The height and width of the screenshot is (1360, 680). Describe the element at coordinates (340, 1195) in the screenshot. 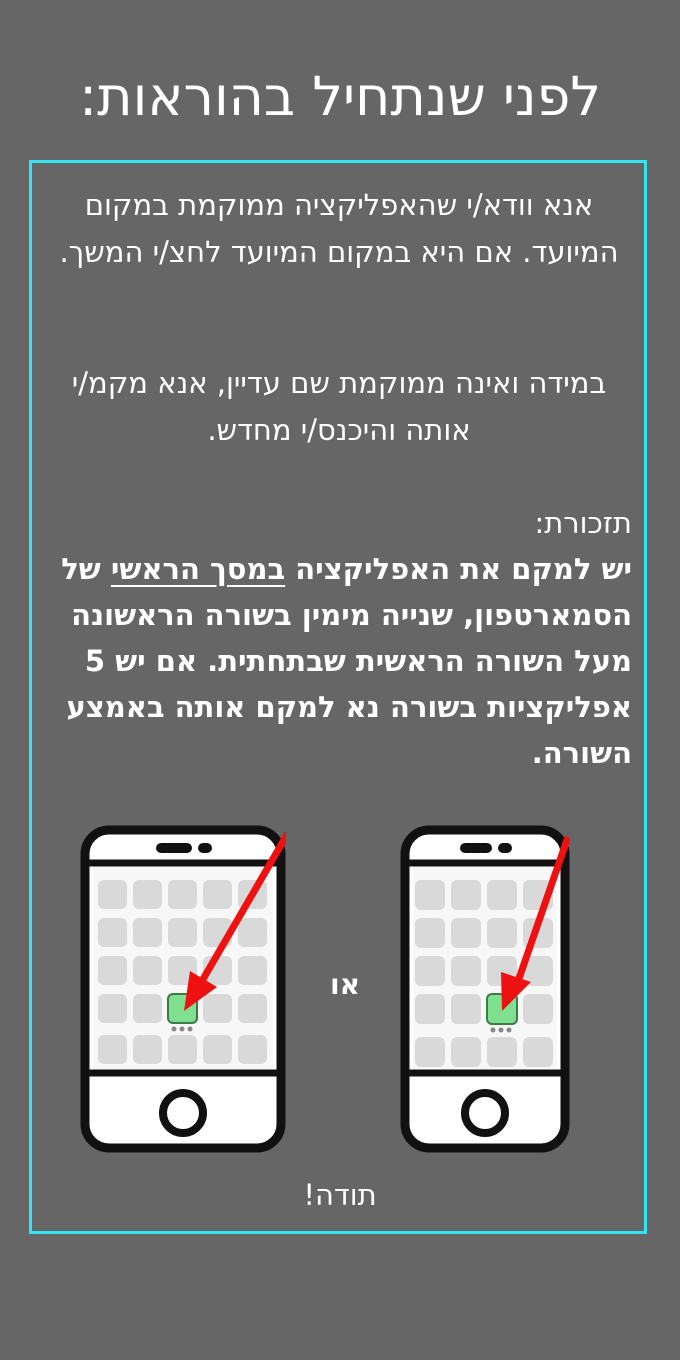

I see `thanks-text: תודה!` at that location.